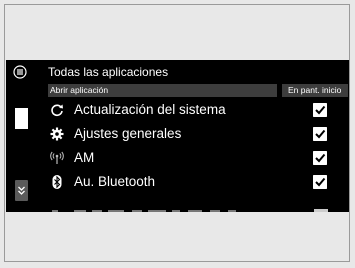 The image size is (355, 268). What do you see at coordinates (190, 210) in the screenshot?
I see `list-item-partial` at bounding box center [190, 210].